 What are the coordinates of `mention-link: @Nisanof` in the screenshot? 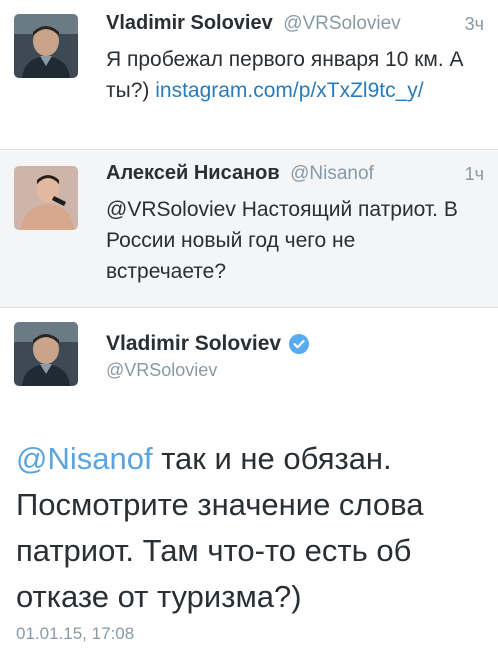 It's located at (84, 458).